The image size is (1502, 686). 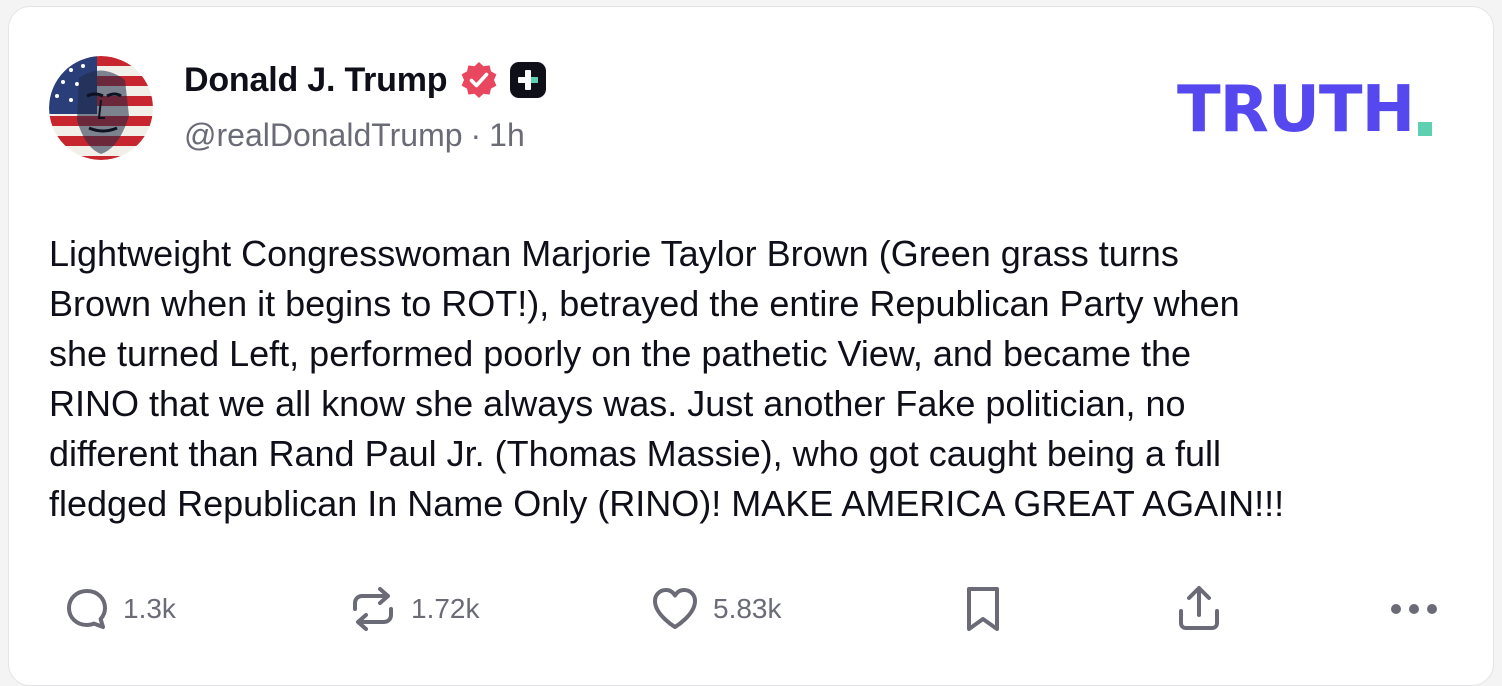 I want to click on truth-logo-wordmark: TRUTH, so click(x=1296, y=110).